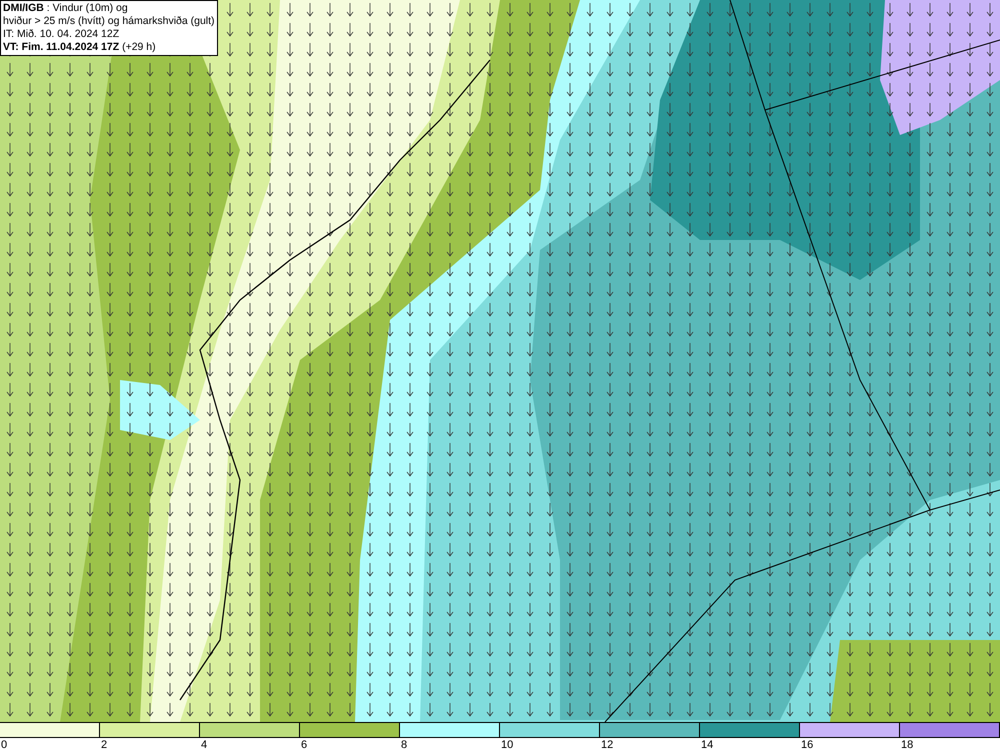  What do you see at coordinates (61, 34) in the screenshot?
I see `title-line: IT: Mið. 10. 04. 2024 12Z` at bounding box center [61, 34].